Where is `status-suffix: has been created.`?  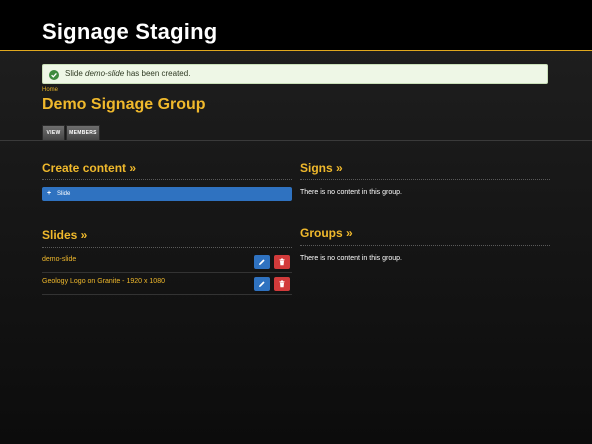
status-suffix: has been created. is located at coordinates (157, 73).